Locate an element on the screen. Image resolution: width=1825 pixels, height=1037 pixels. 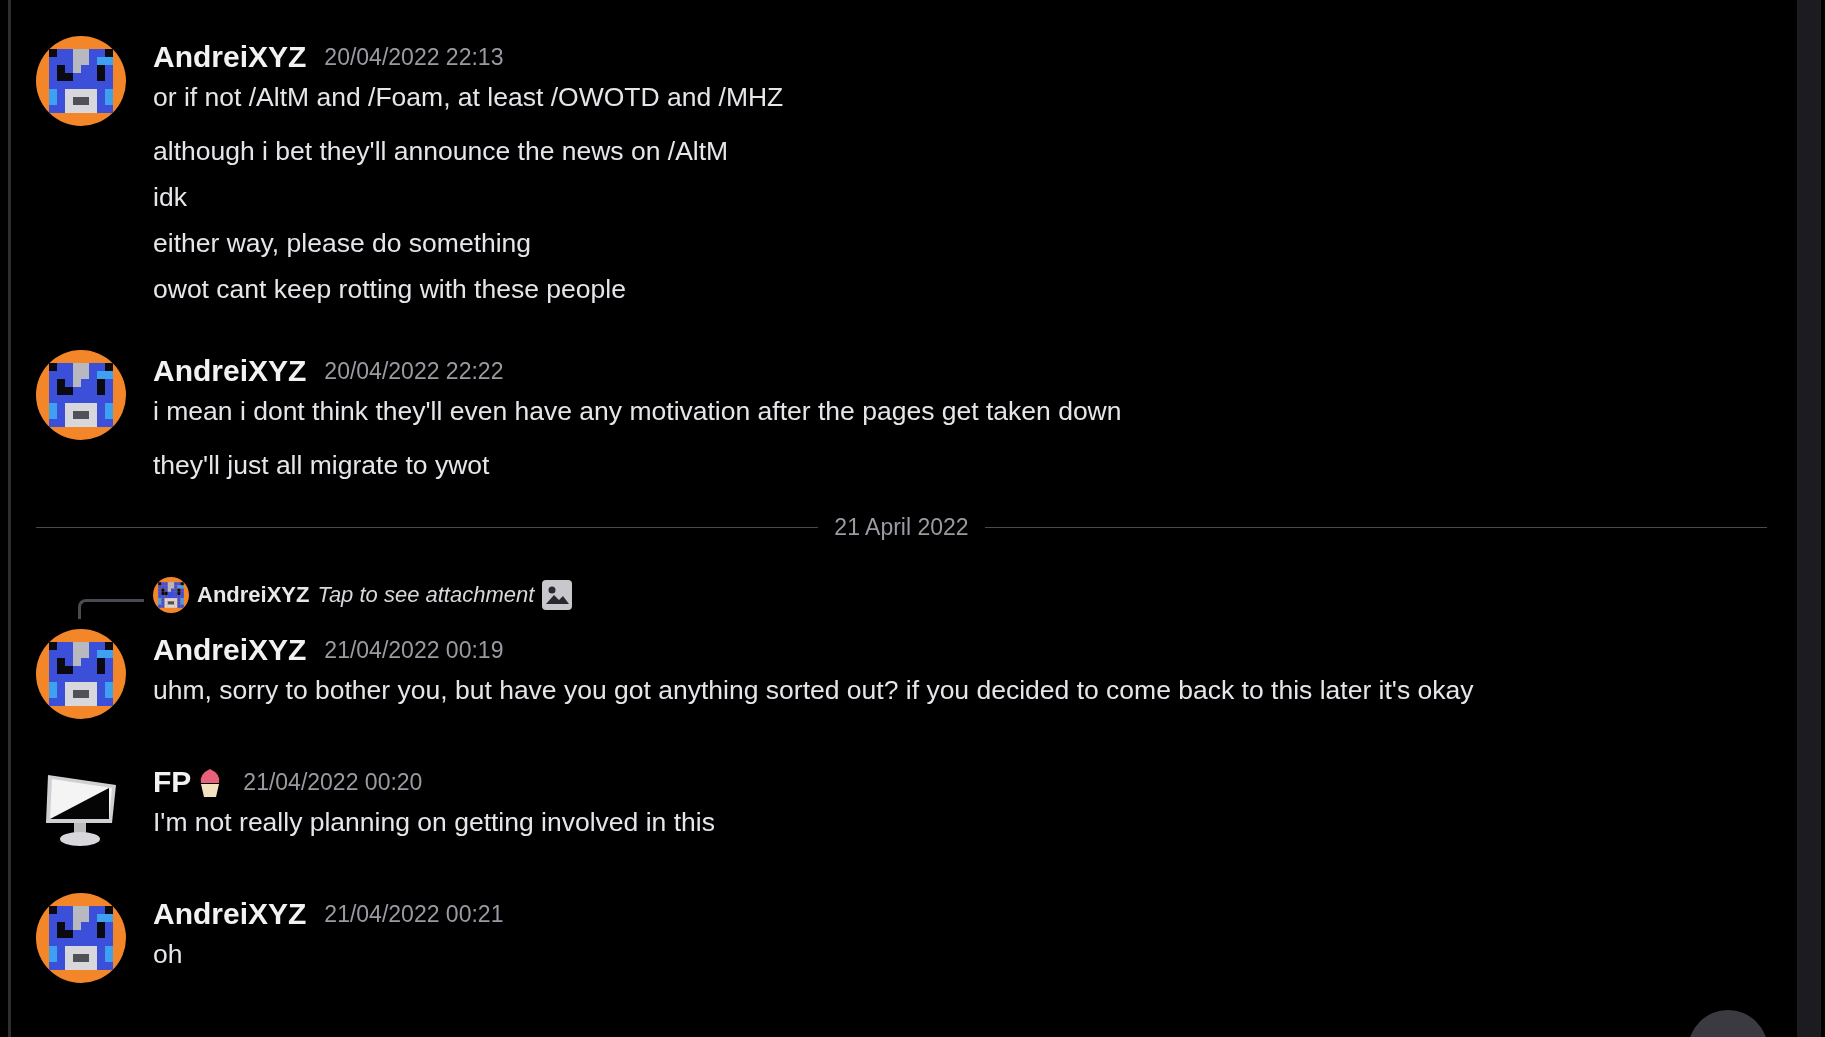
message-text: I'm not really planning on getting involved in this is located at coordinates (434, 822).